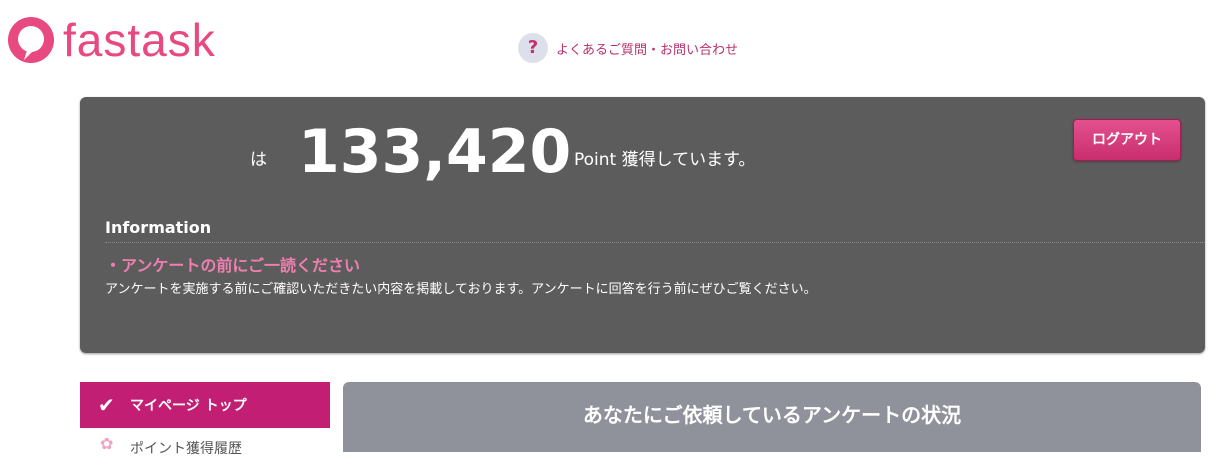 The width and height of the screenshot is (1208, 458). I want to click on logo-mark-icon, so click(31, 40).